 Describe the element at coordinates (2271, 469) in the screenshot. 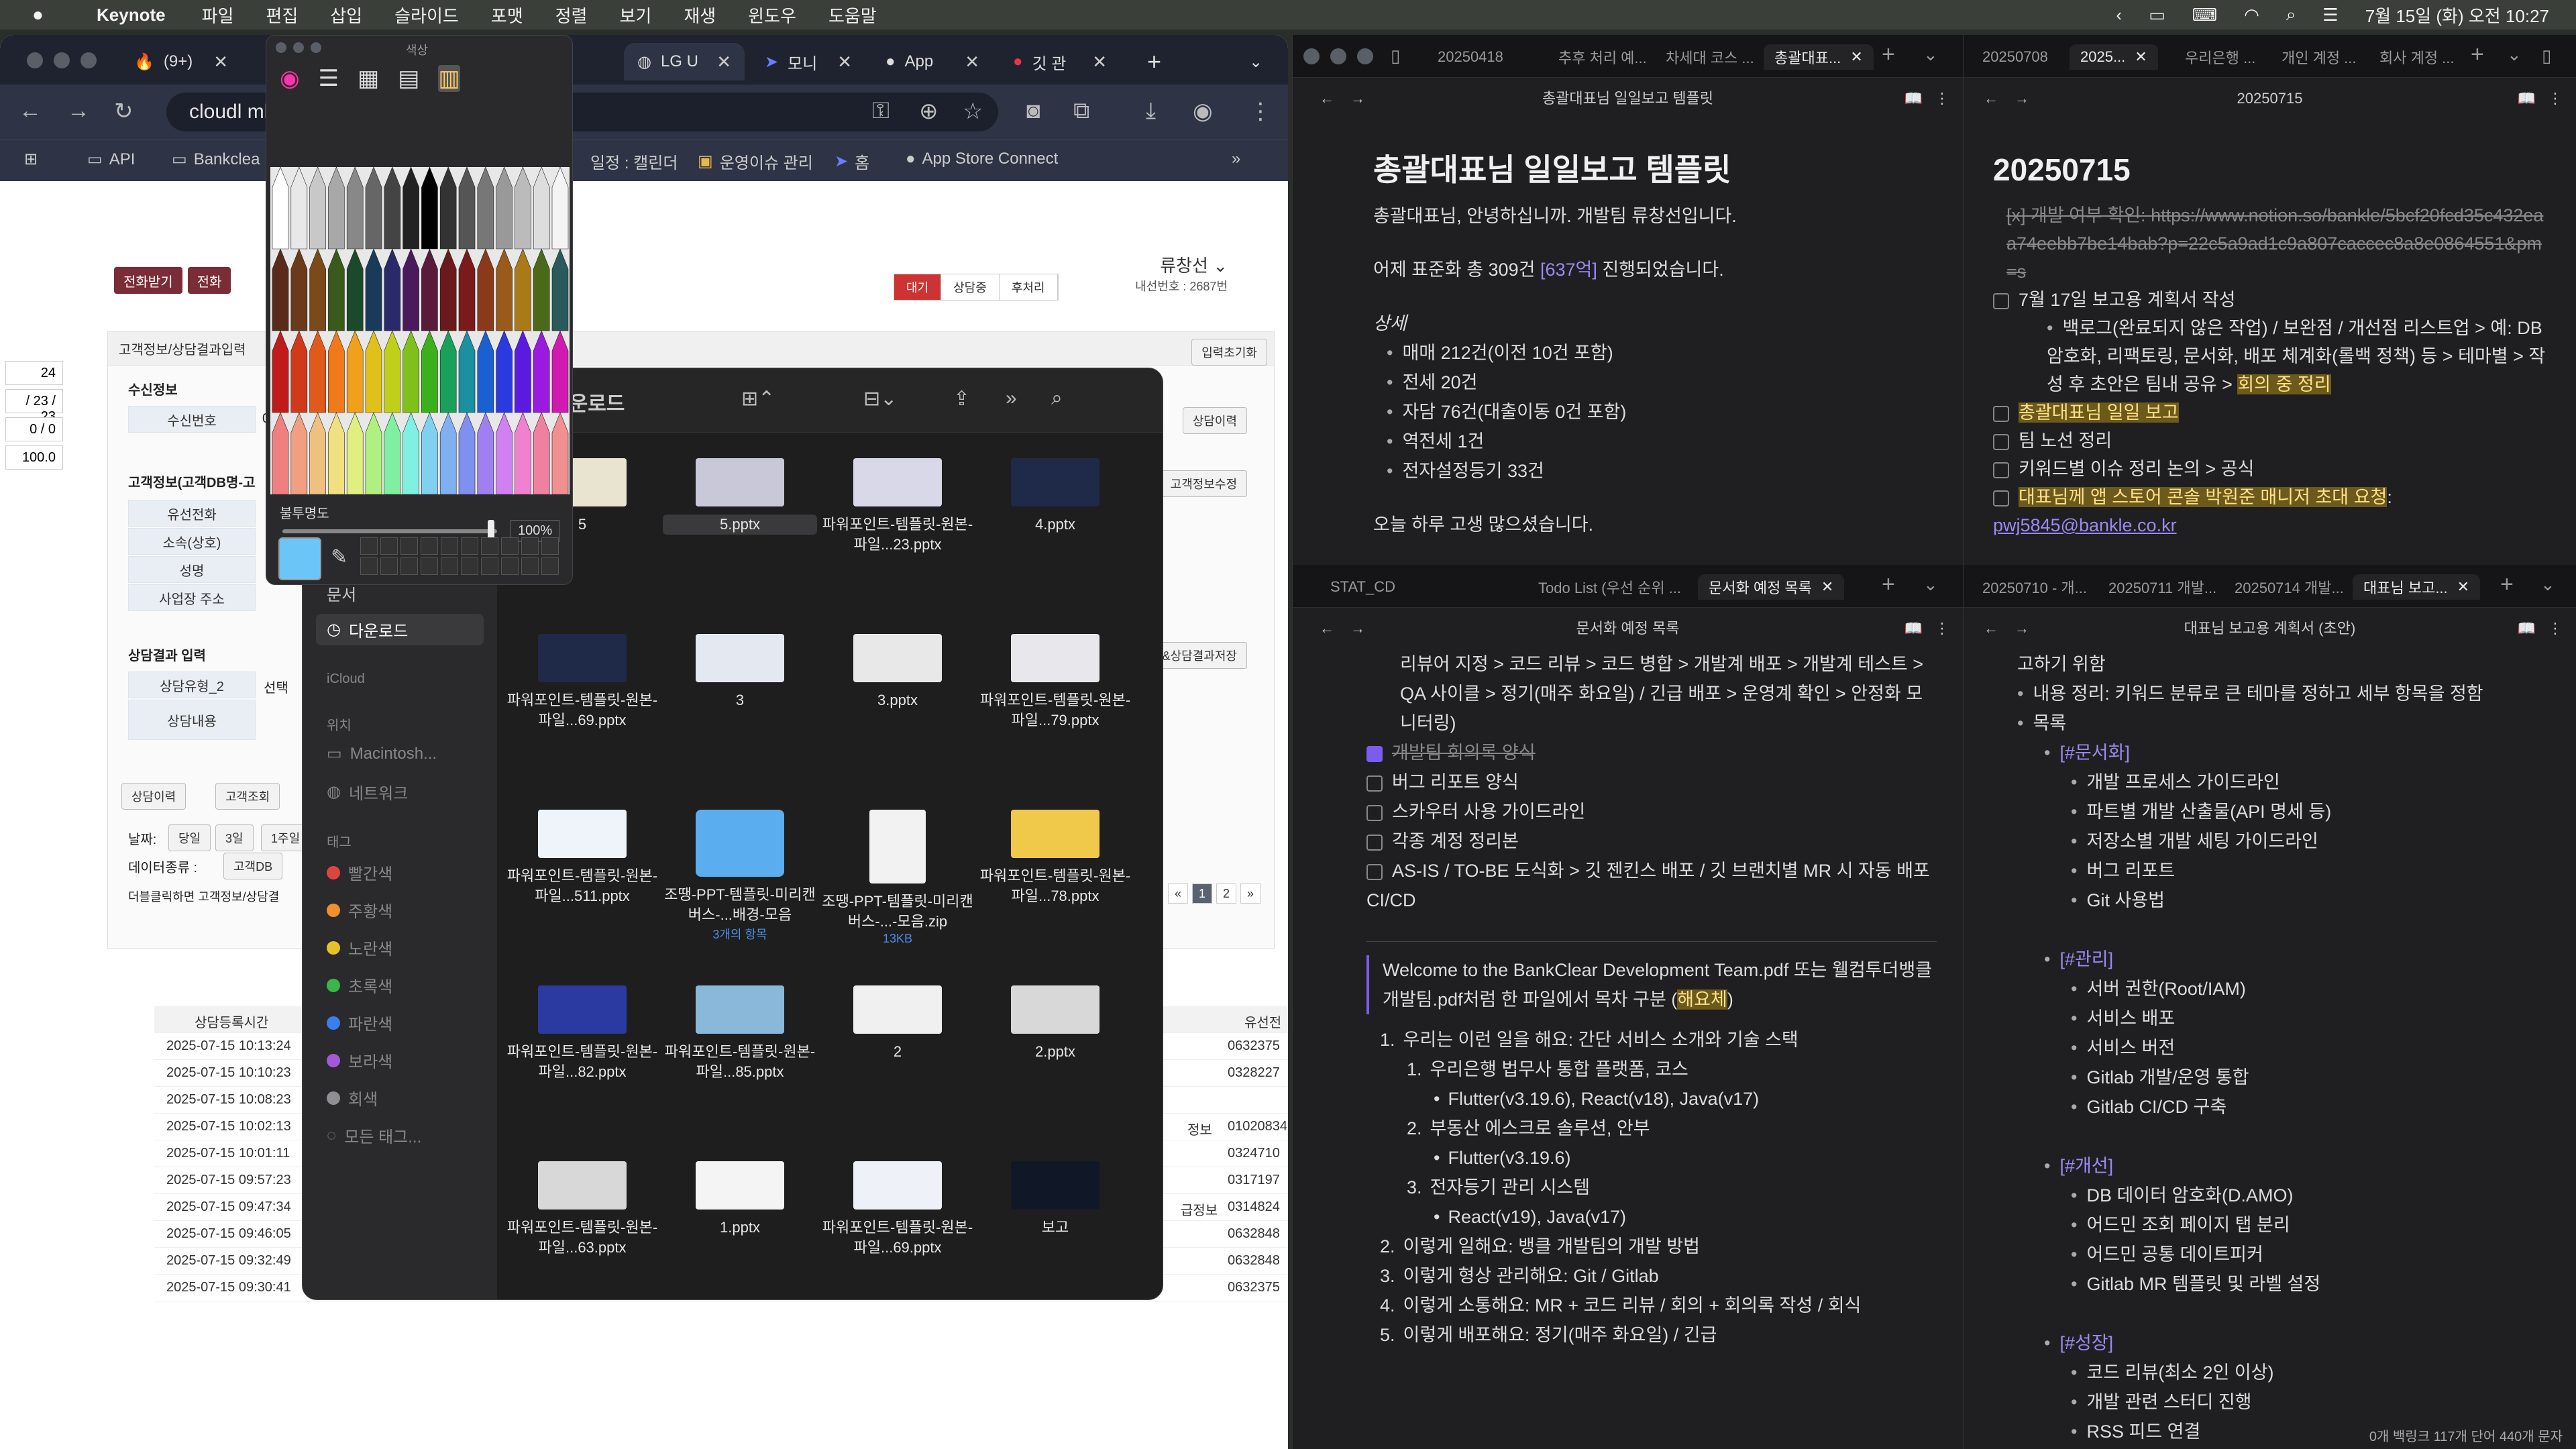

I see `todo-item: 키워드별 이슈 정리 논의 > 공식` at that location.